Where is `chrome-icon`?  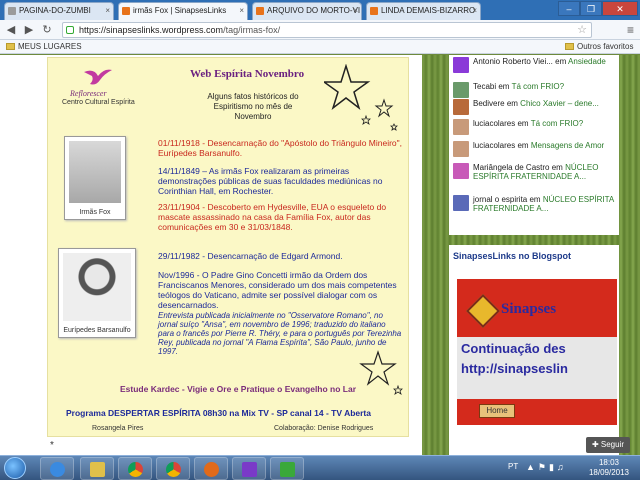 chrome-icon is located at coordinates (135, 469).